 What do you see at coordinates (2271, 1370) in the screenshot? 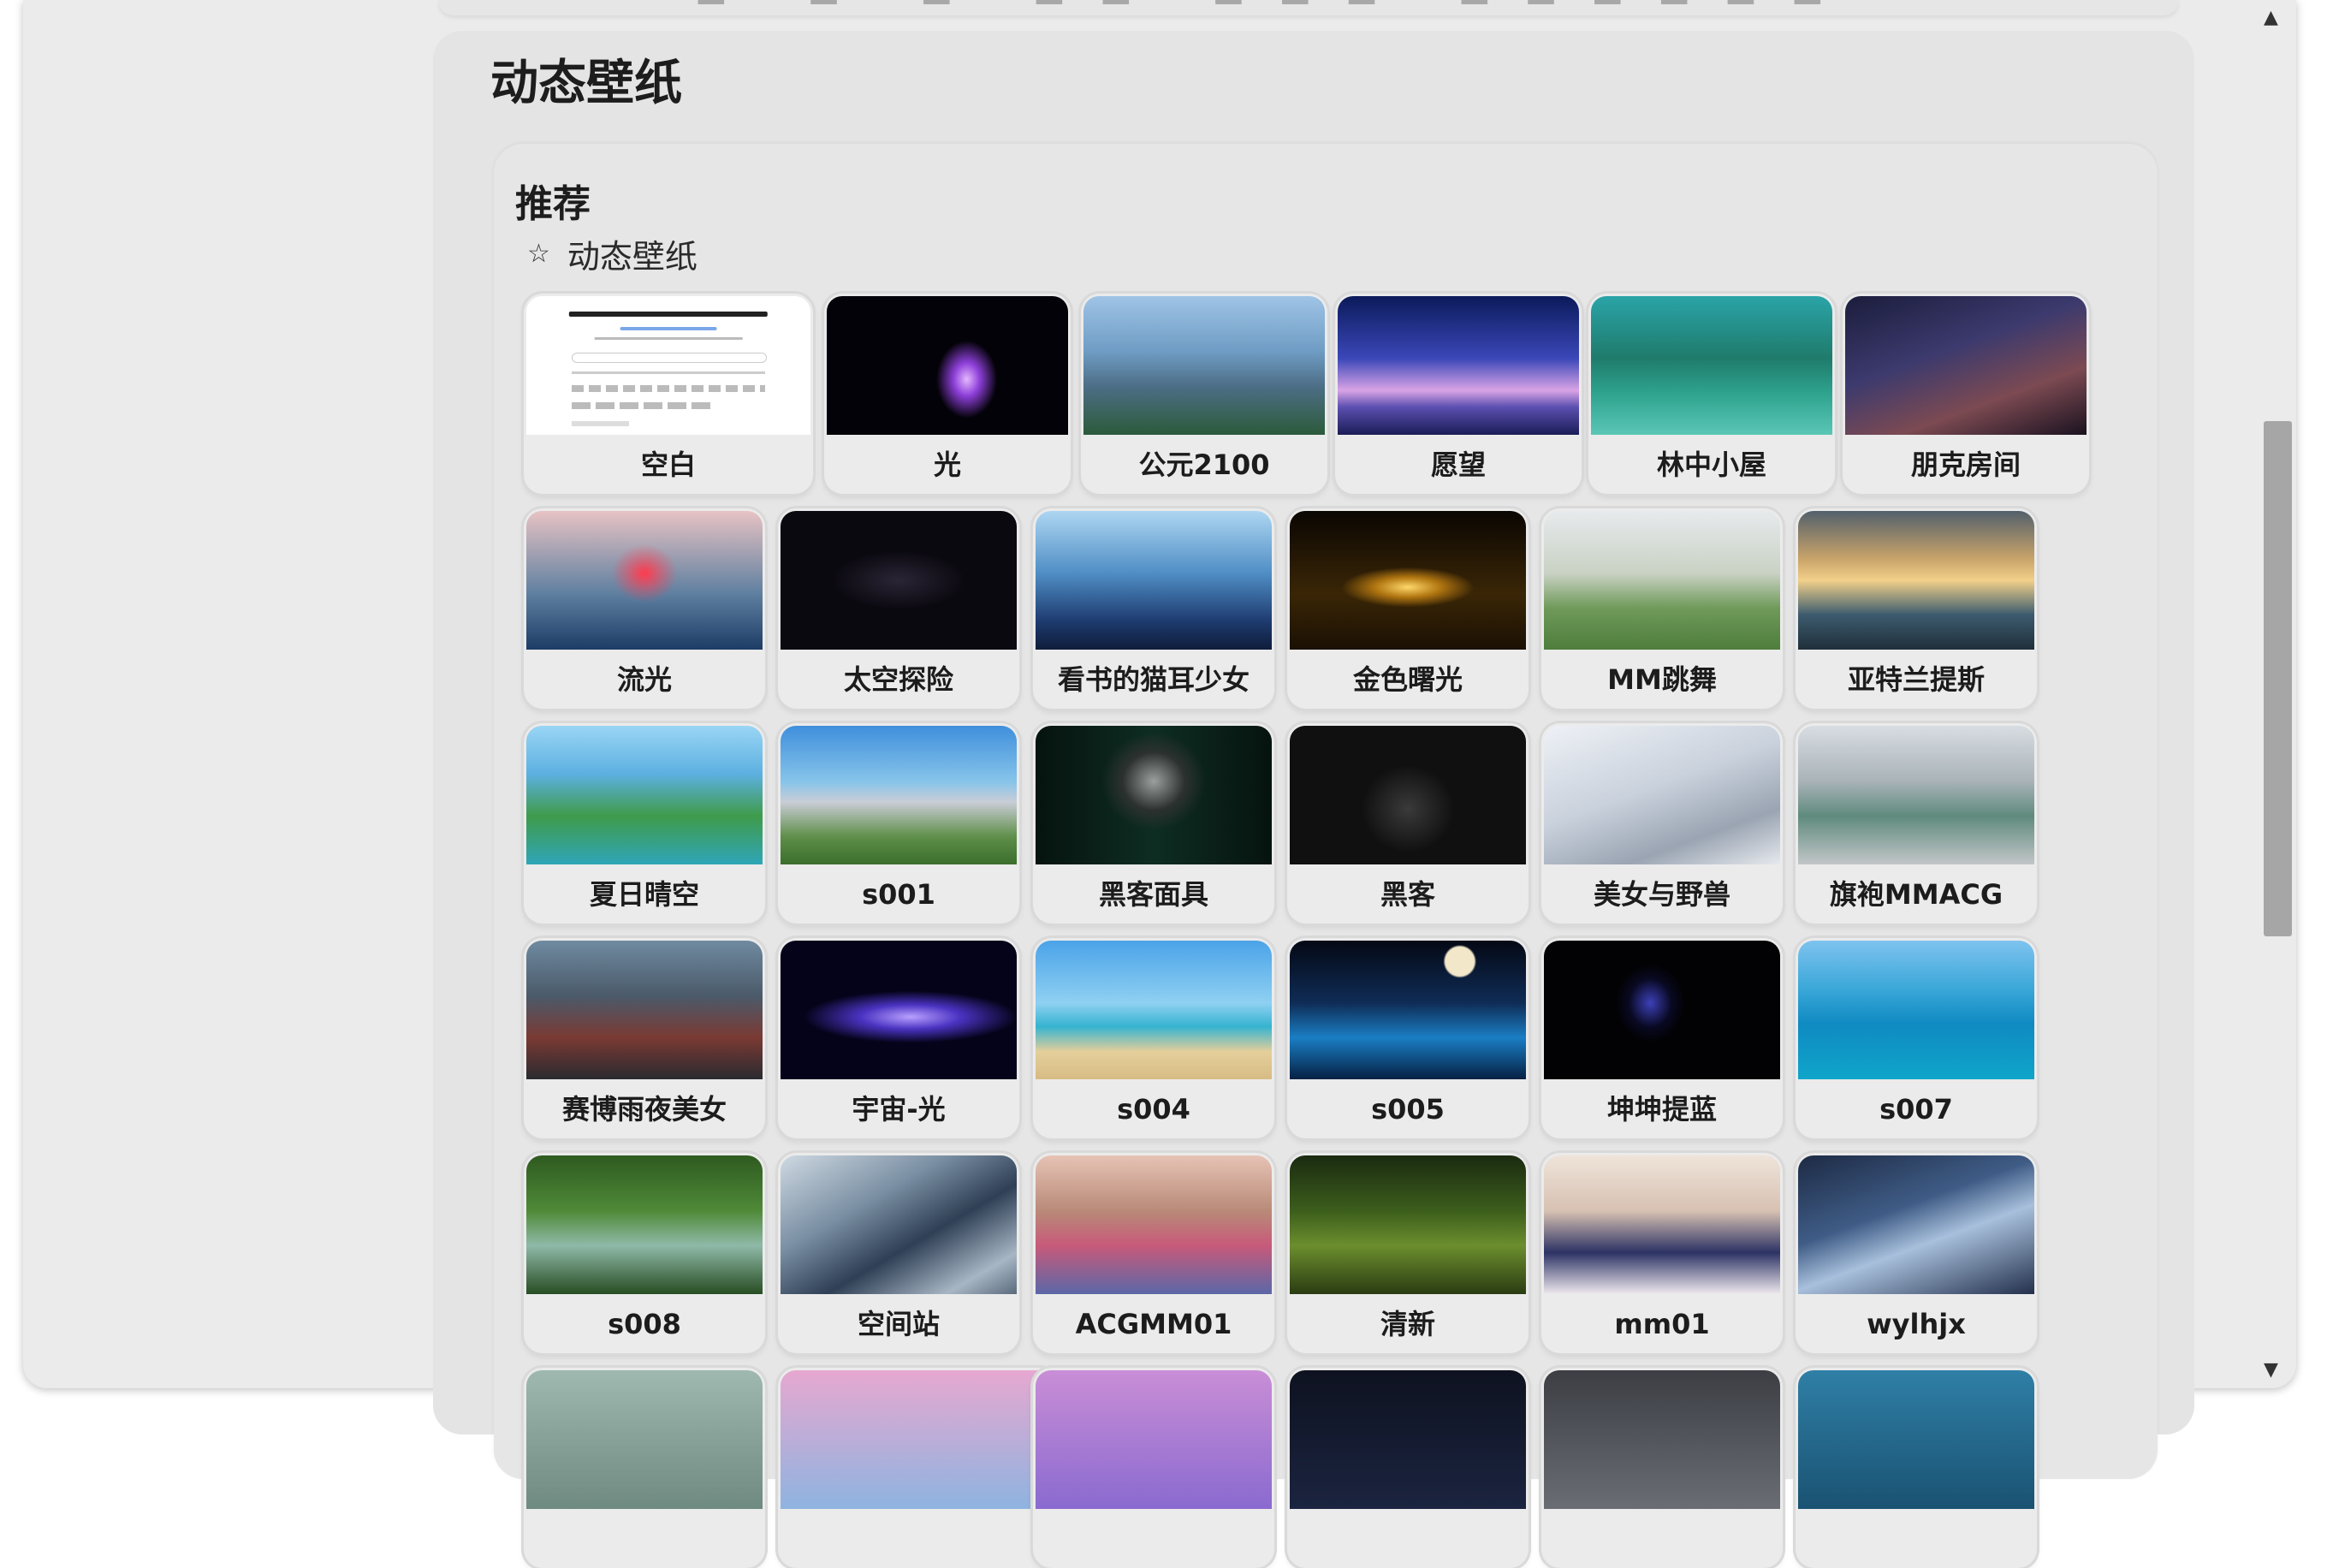
I see `scroll-down-arrow-icon: ▼` at bounding box center [2271, 1370].